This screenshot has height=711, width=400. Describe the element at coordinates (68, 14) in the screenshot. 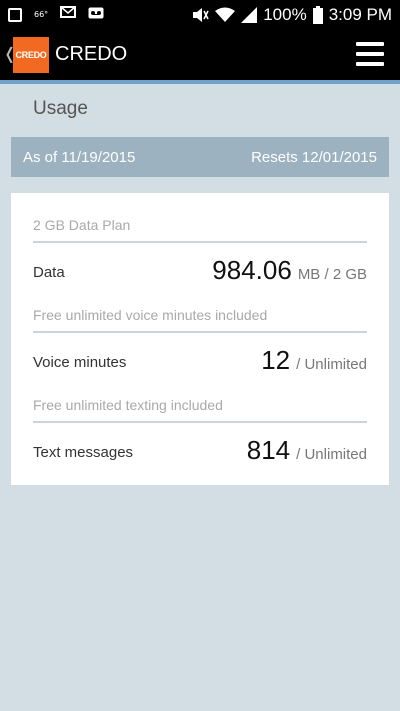

I see `email-icon` at that location.